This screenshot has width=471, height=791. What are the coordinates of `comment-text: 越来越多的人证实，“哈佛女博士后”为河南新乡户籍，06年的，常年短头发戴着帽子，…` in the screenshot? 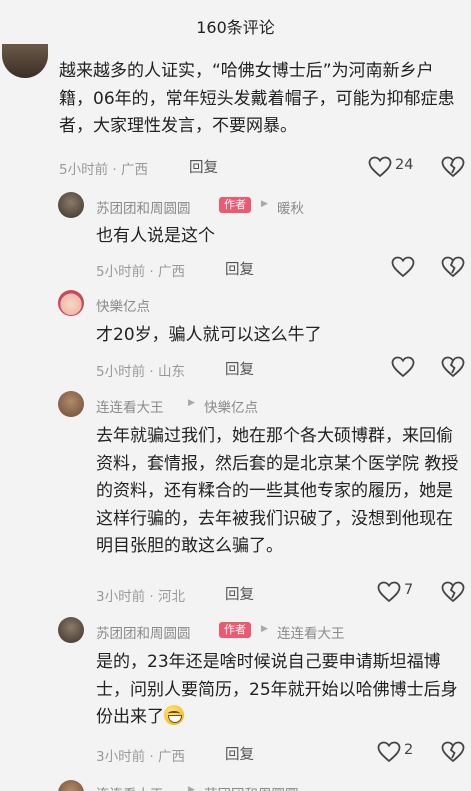 It's located at (257, 98).